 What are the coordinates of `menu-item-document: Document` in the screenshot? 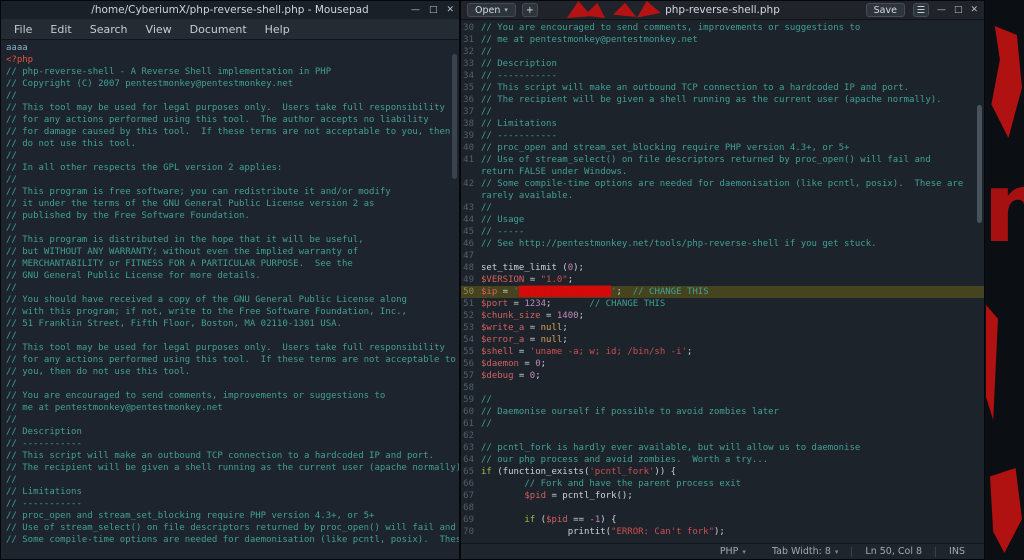 It's located at (218, 29).